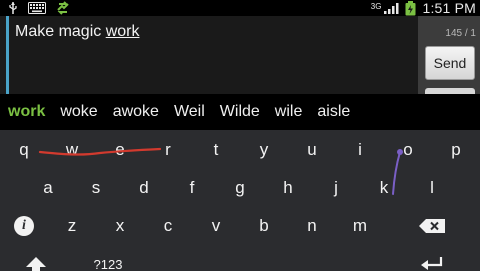 This screenshot has height=271, width=480. I want to click on send-button: Send, so click(450, 63).